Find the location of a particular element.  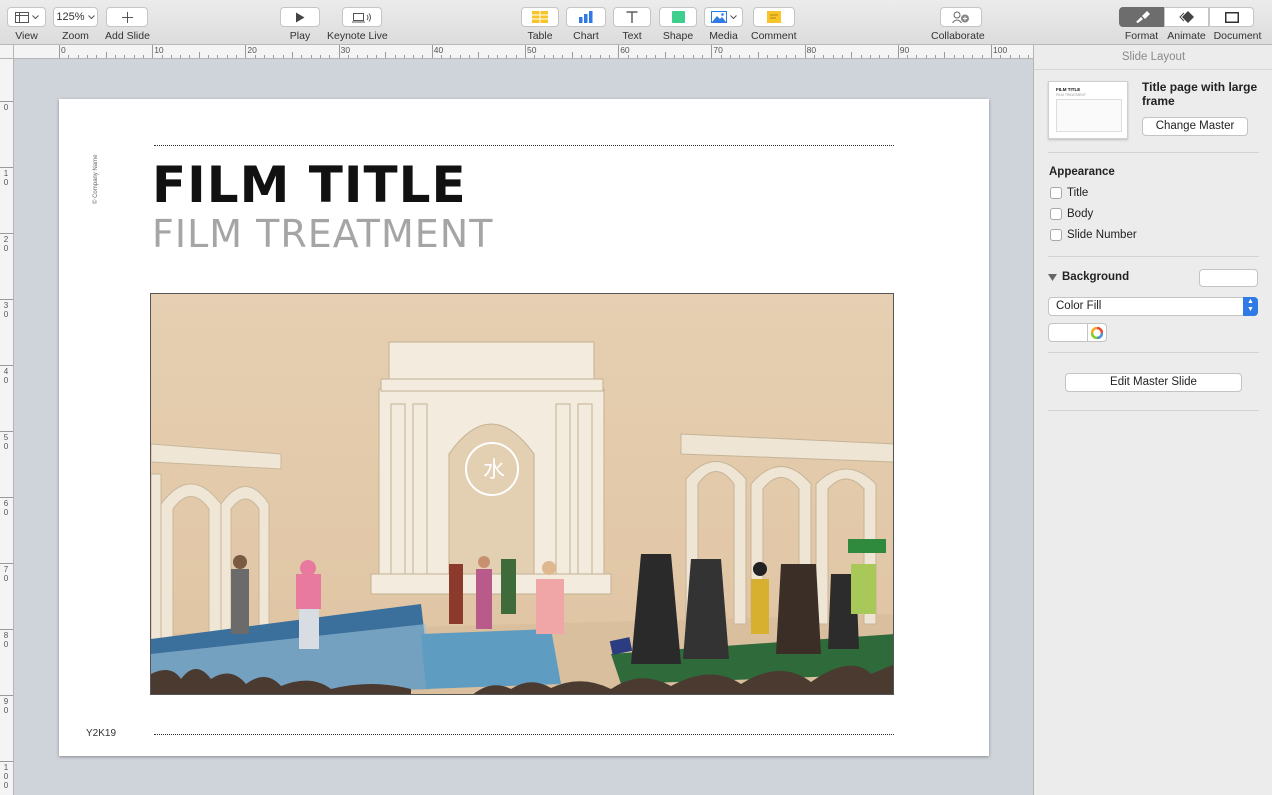

ruler-label: 80 is located at coordinates (6, 640).